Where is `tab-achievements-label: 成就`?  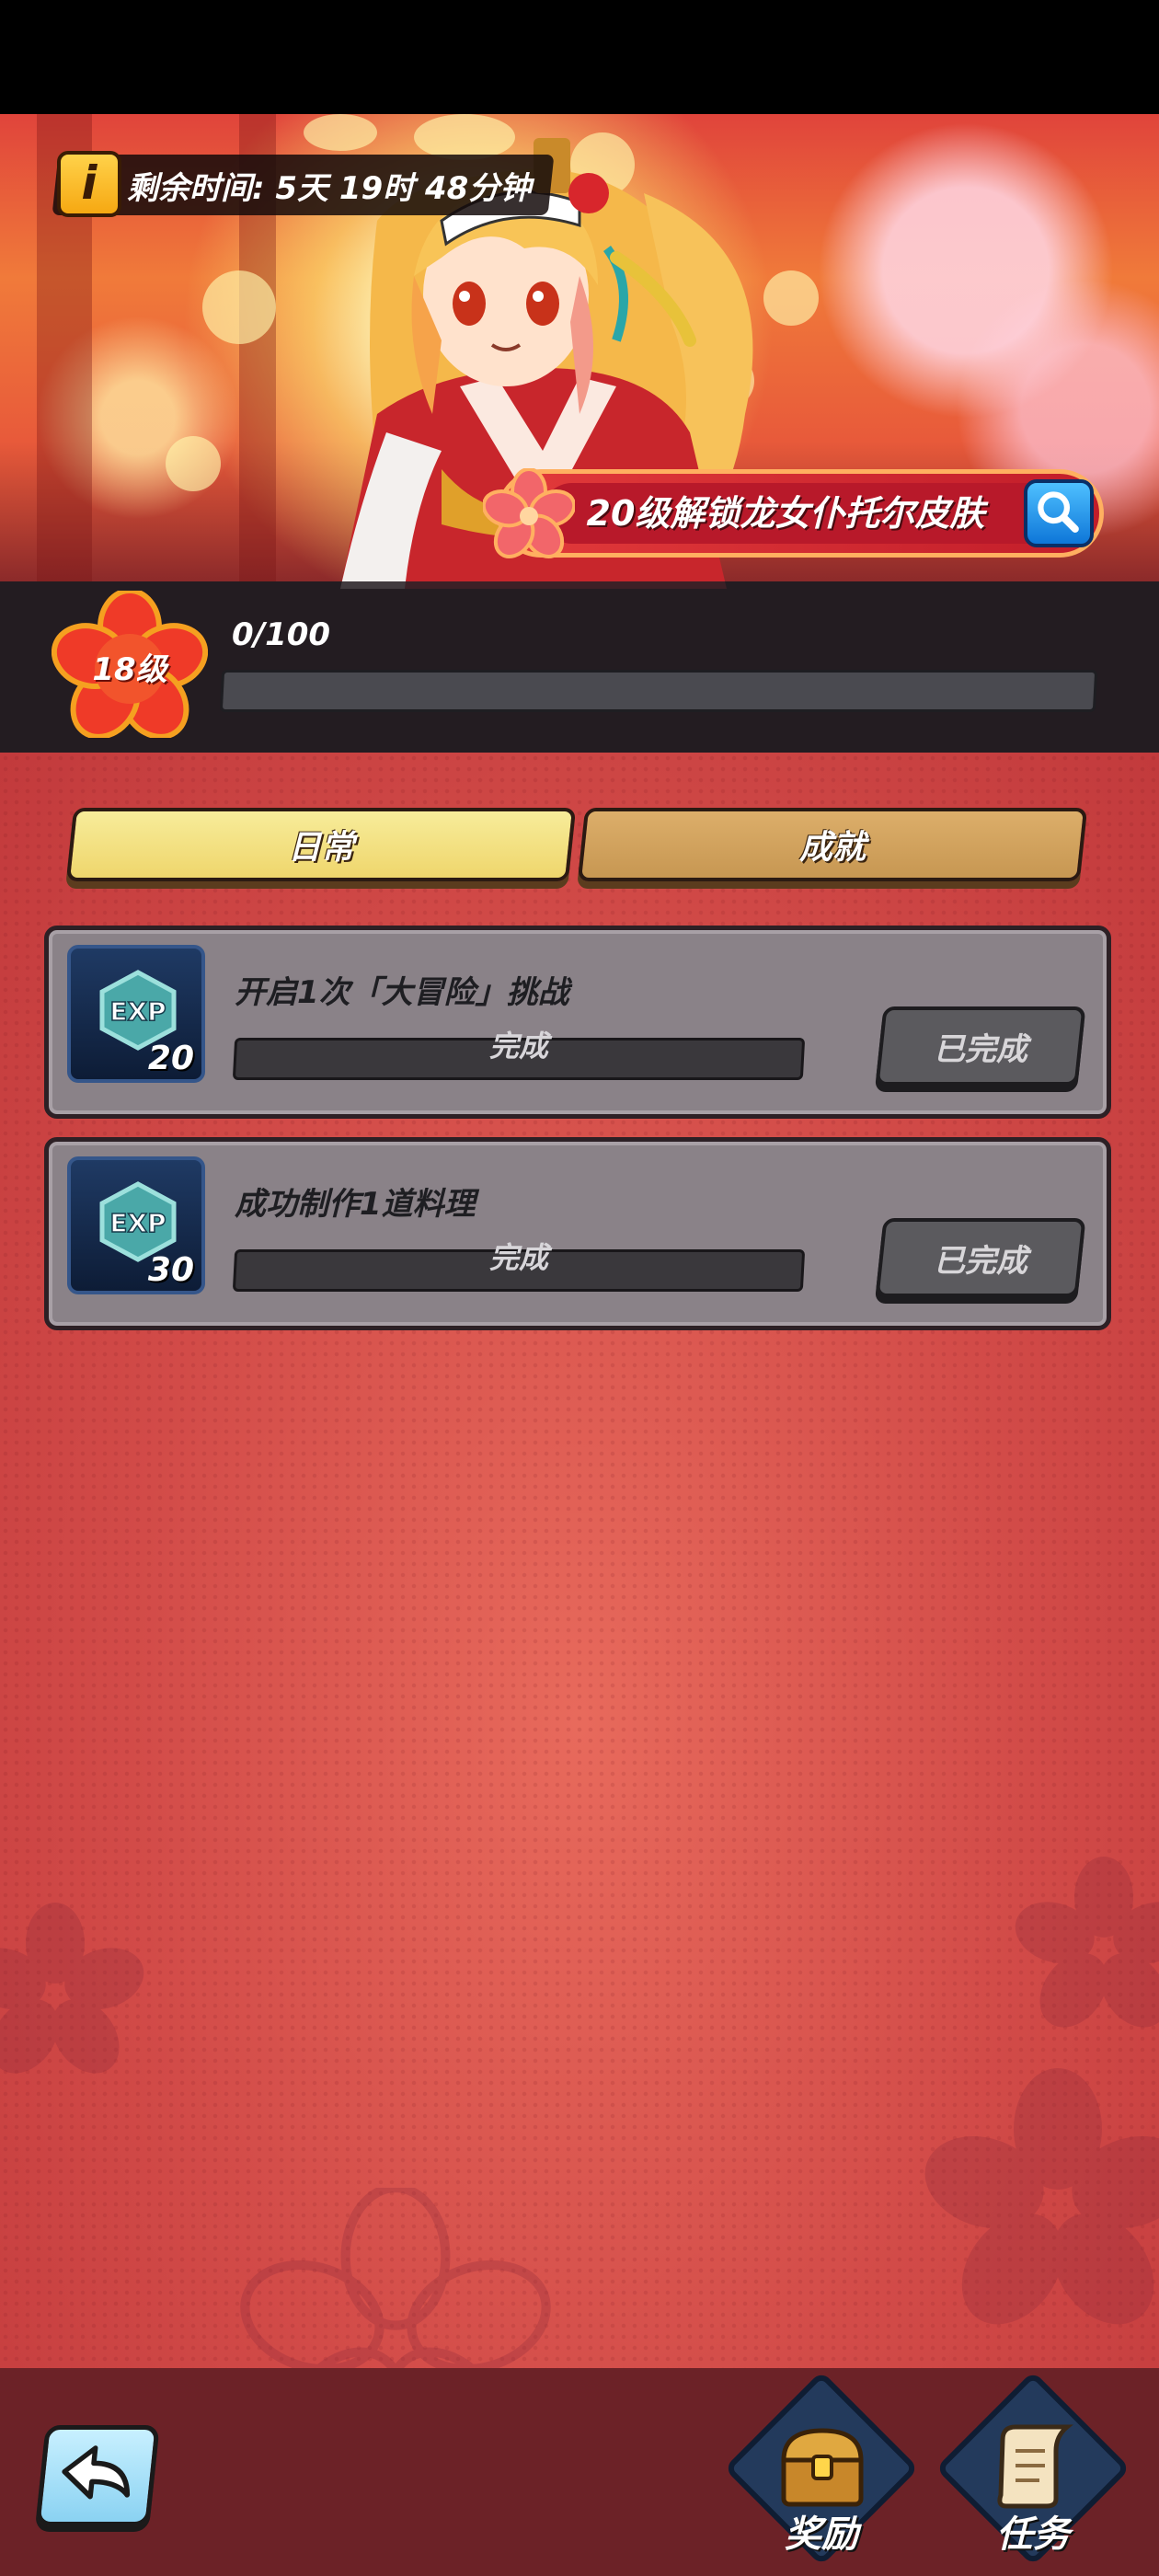
tab-achievements-label: 成就 is located at coordinates (832, 848).